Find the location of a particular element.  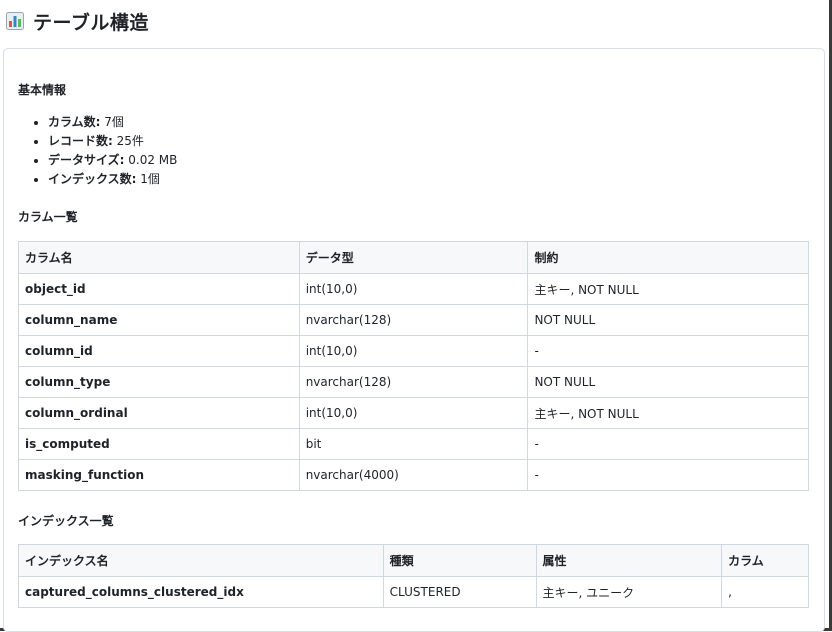

table-row: is_computed bit - is located at coordinates (413, 444).